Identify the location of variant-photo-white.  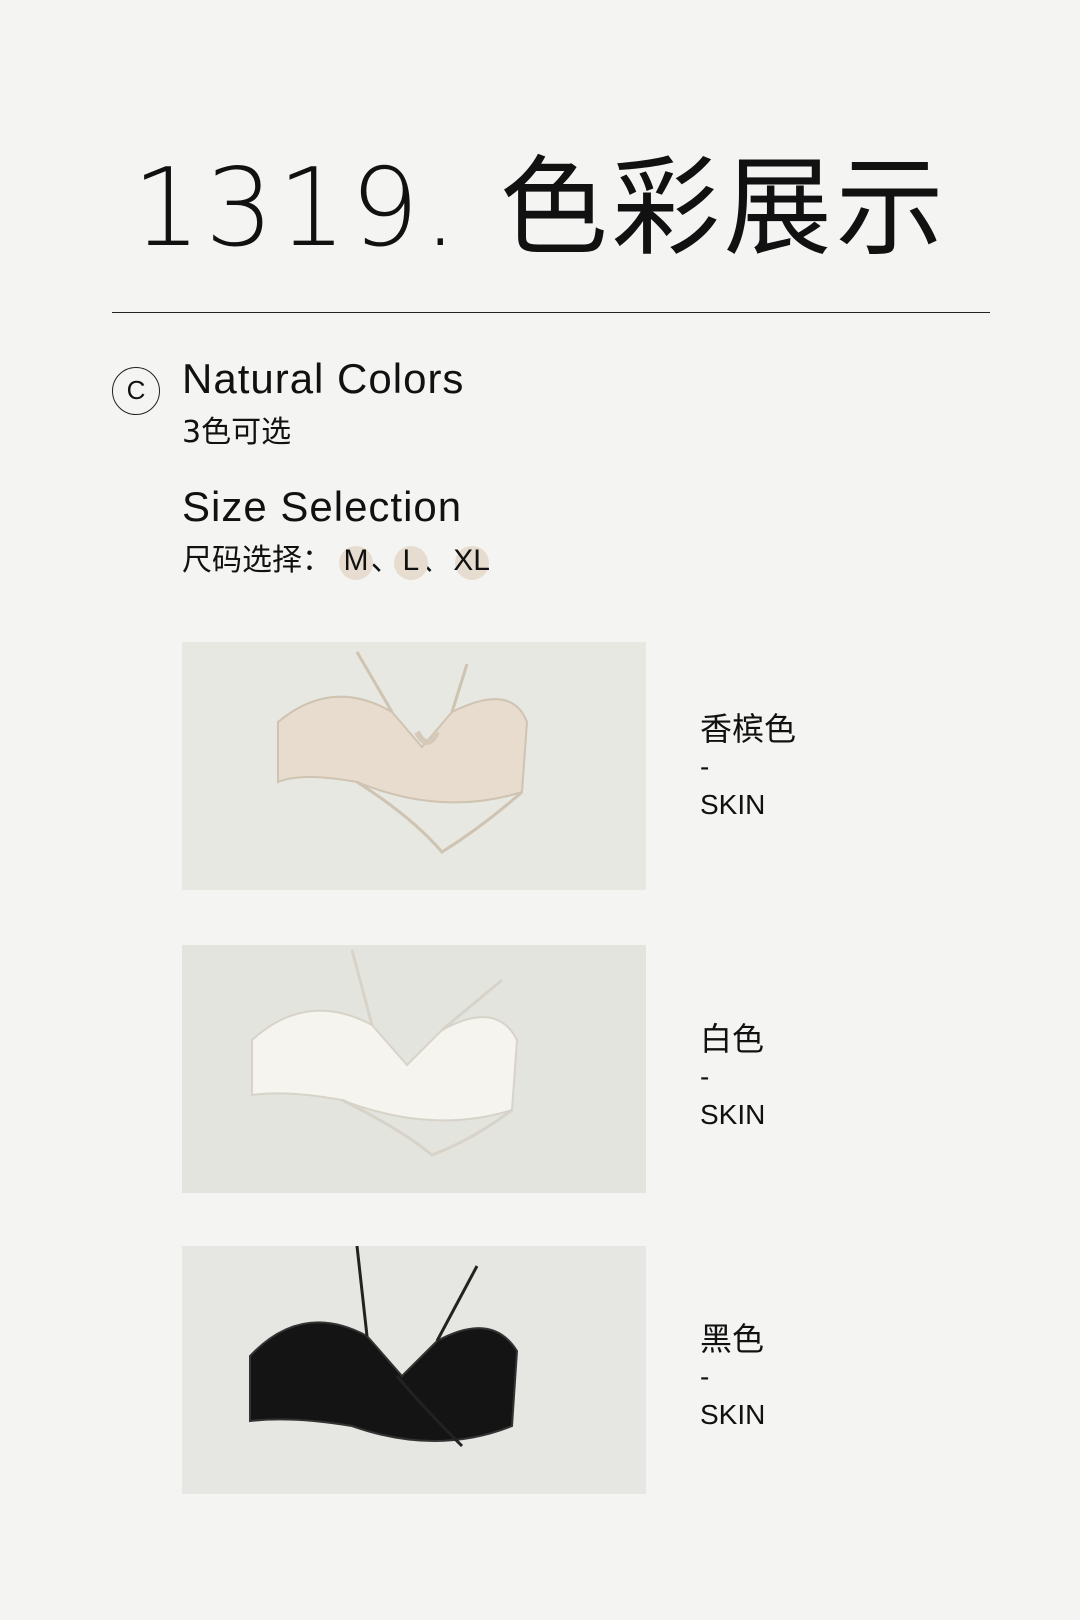
(414, 1069).